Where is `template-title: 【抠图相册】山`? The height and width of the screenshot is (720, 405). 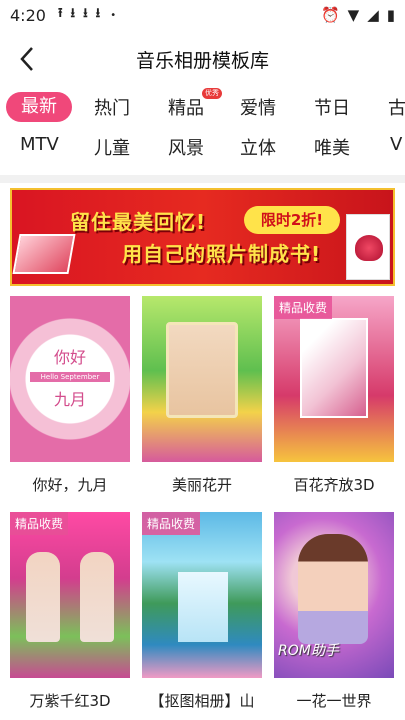 template-title: 【抠图相册】山 is located at coordinates (202, 701).